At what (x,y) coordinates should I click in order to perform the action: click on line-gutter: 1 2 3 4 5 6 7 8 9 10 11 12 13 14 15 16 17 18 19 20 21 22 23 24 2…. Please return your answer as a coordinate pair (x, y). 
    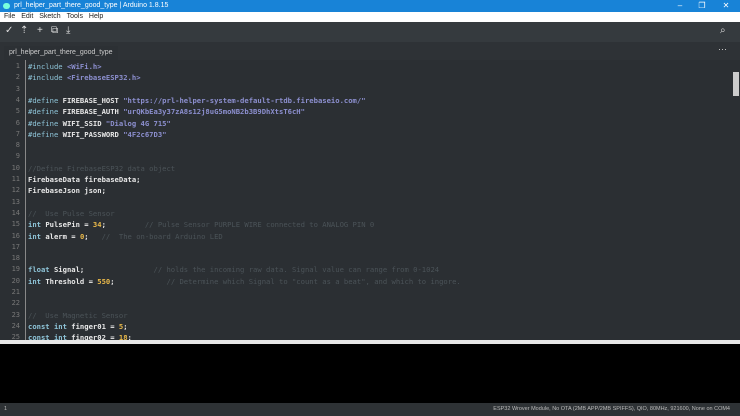
    Looking at the image, I should click on (13, 200).